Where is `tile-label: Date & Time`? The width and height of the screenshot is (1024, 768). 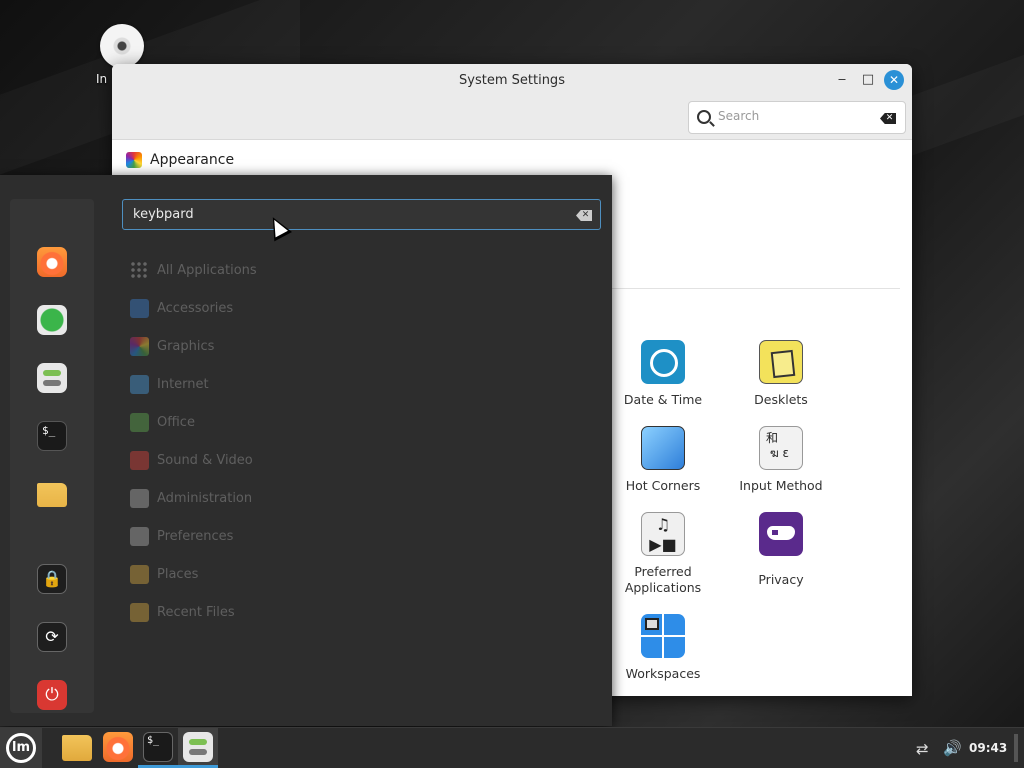
tile-label: Date & Time is located at coordinates (663, 399).